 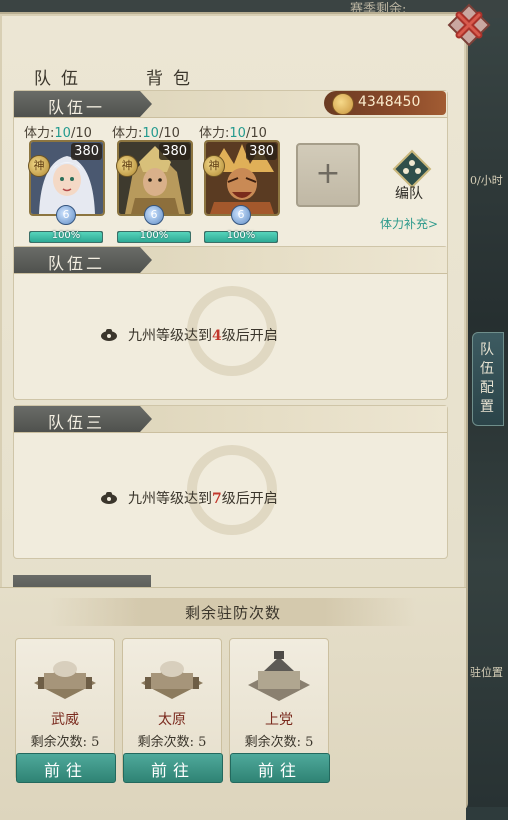 I want to click on team-tab-2: 队伍二, so click(x=83, y=260).